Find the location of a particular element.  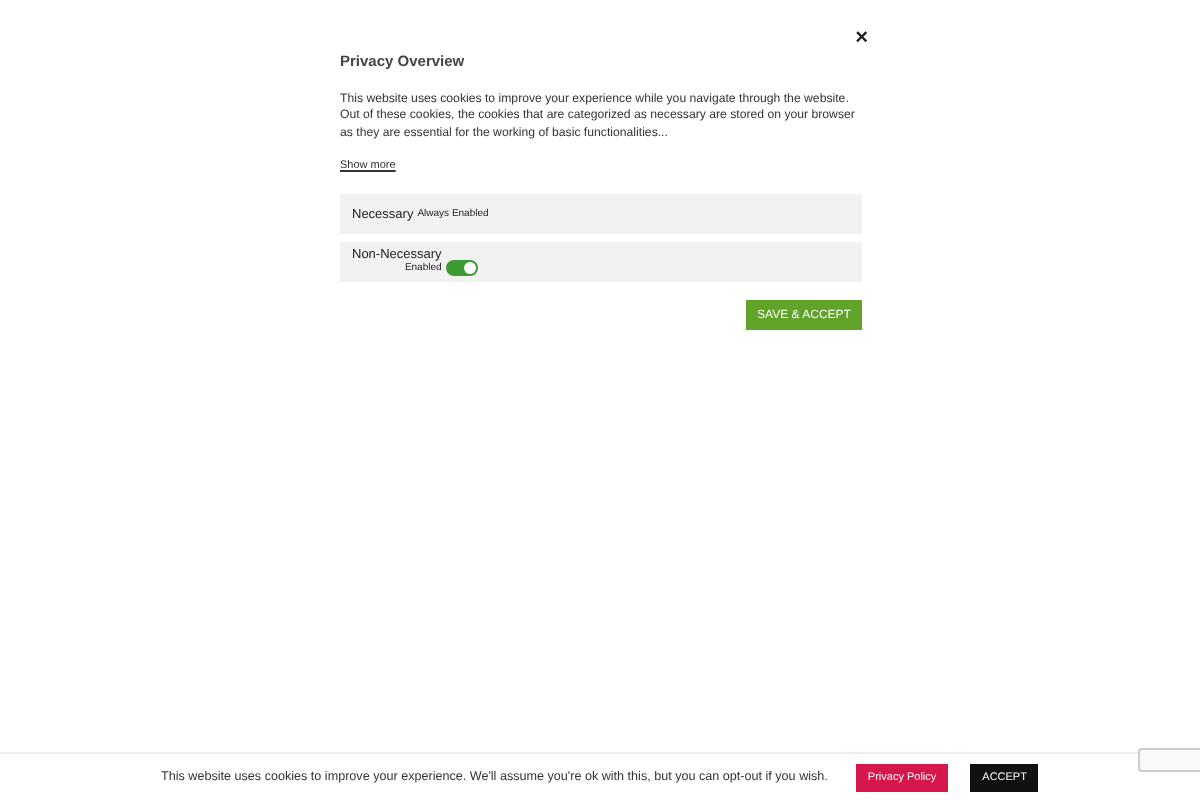

toggle-switch is located at coordinates (461, 268).